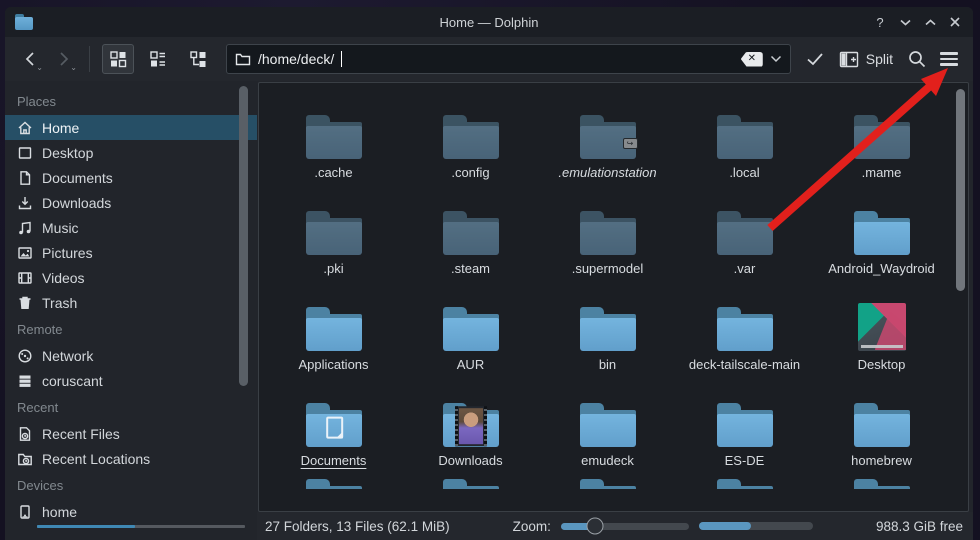 The width and height of the screenshot is (980, 540). What do you see at coordinates (470, 335) in the screenshot?
I see `file-item-aur: AUR` at bounding box center [470, 335].